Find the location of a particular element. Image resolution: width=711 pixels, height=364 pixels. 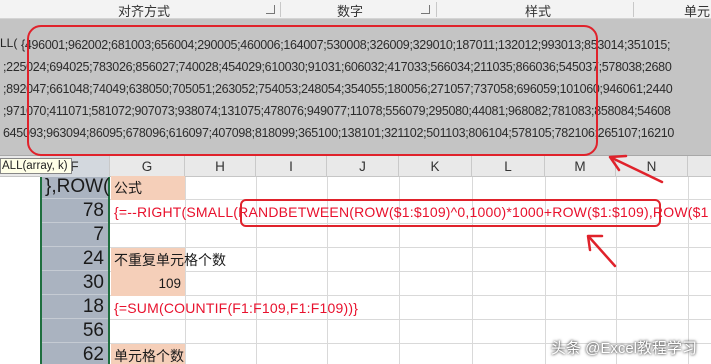

alignment-dialog-launcher-icon is located at coordinates (270, 9).